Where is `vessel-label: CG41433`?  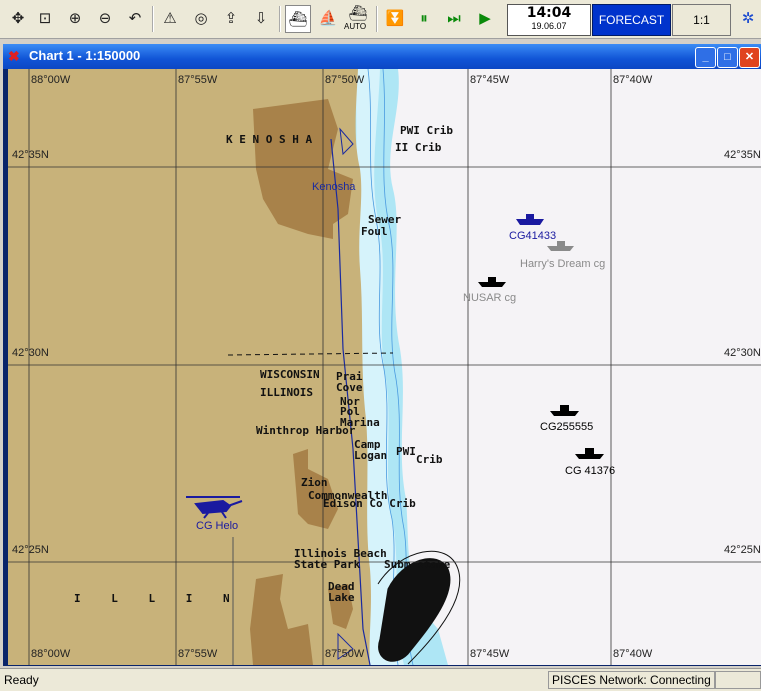 vessel-label: CG41433 is located at coordinates (532, 236).